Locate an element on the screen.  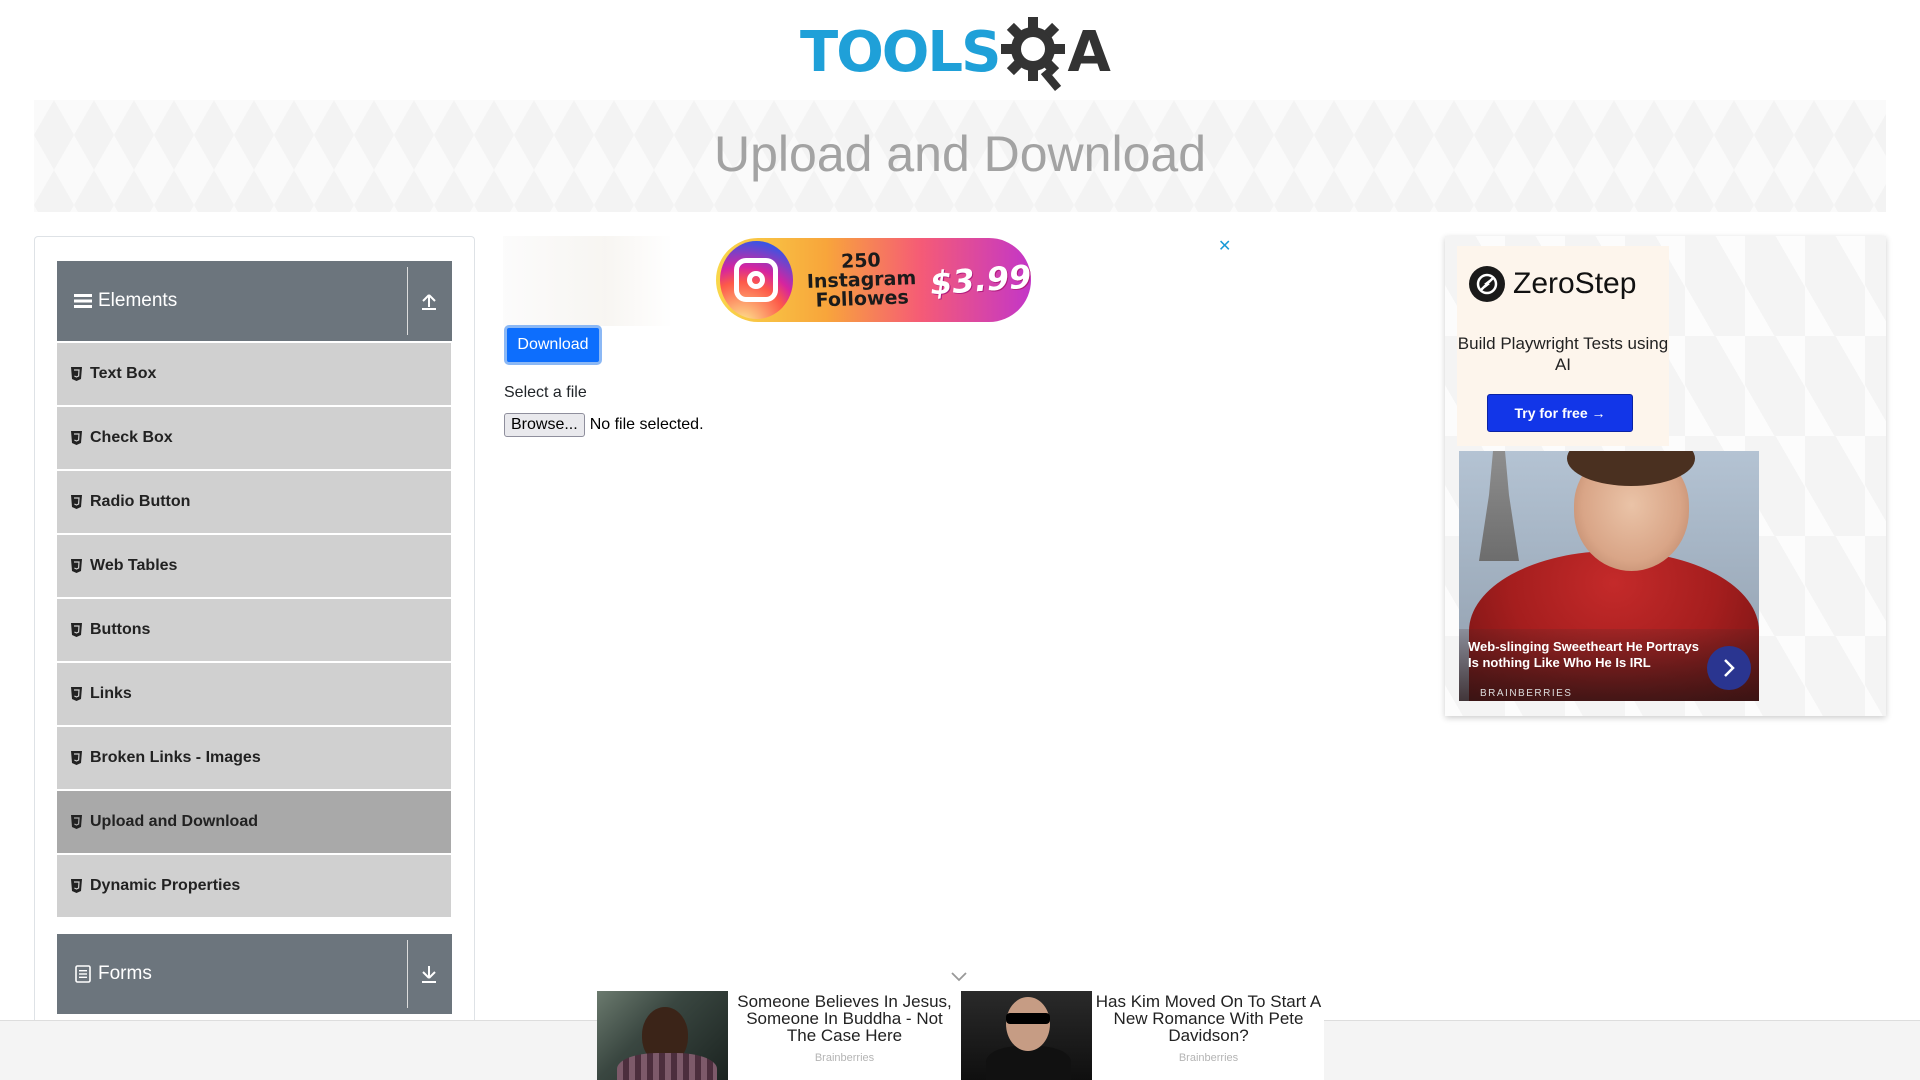
sidebar-item-text-box: Text Box is located at coordinates (254, 374).